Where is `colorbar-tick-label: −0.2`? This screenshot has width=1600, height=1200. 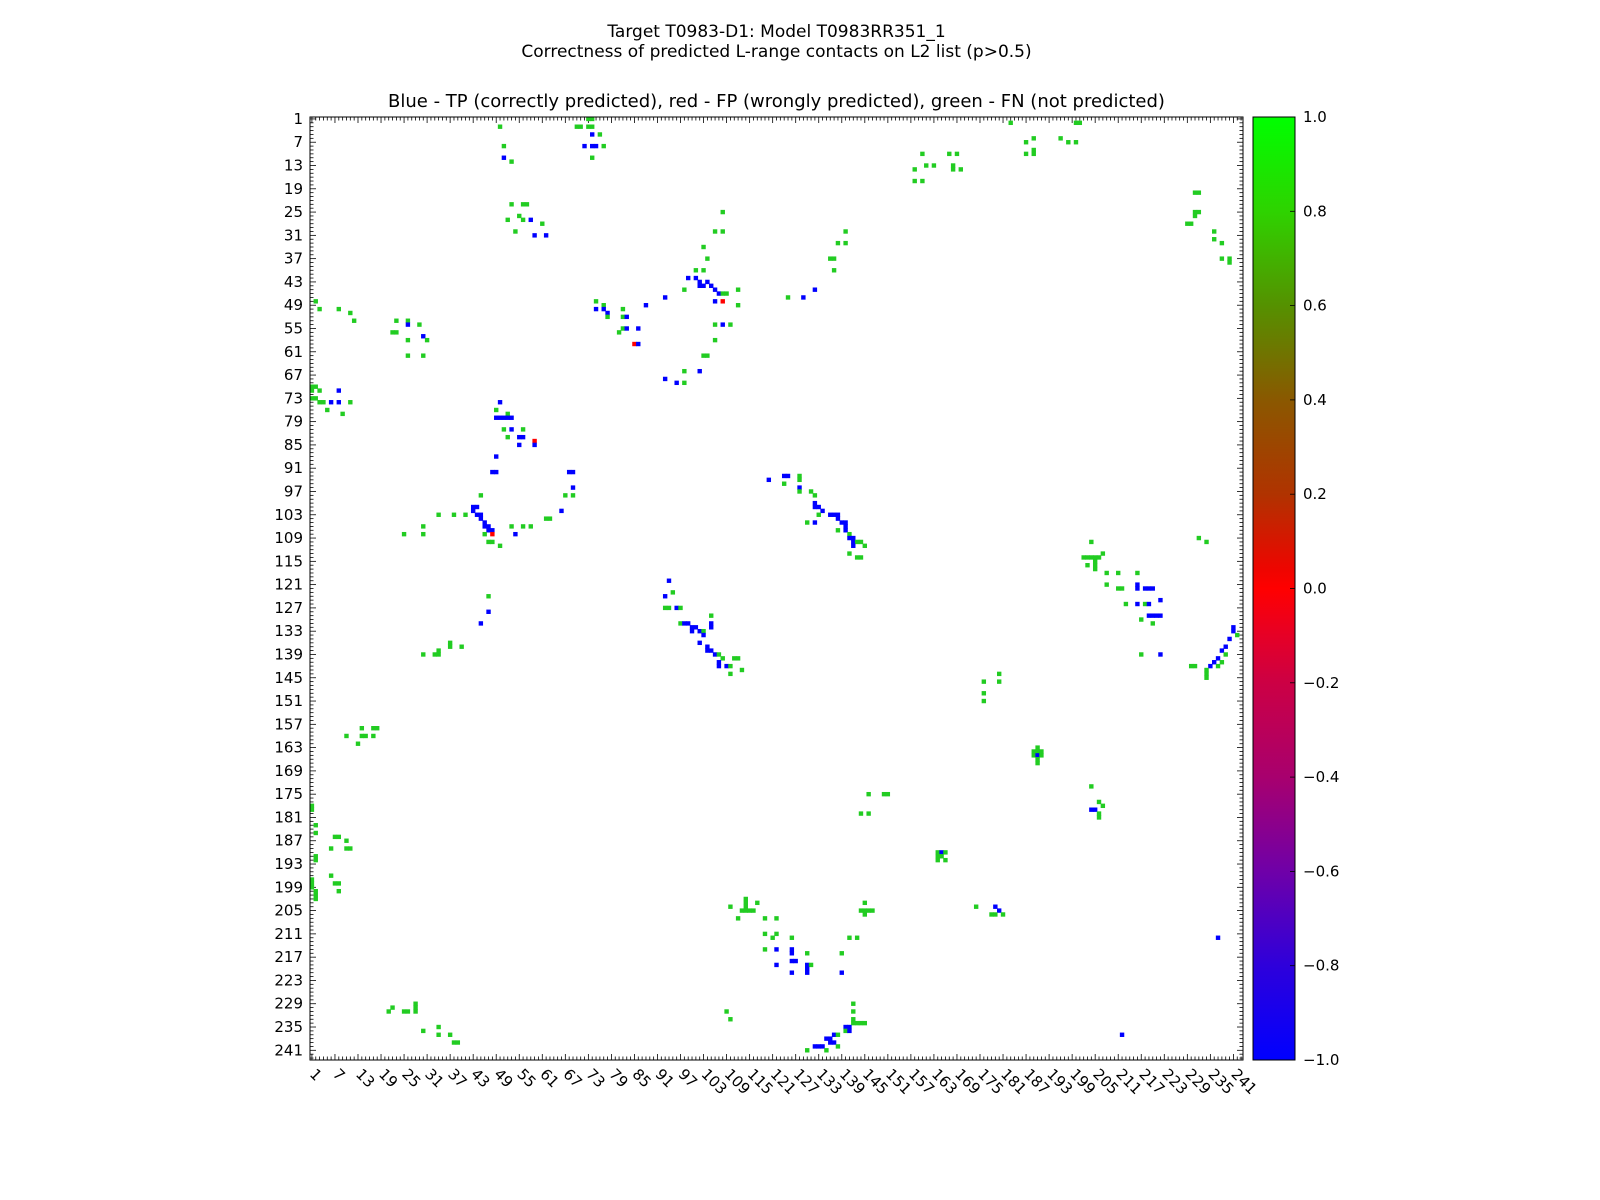
colorbar-tick-label: −0.2 is located at coordinates (1321, 683).